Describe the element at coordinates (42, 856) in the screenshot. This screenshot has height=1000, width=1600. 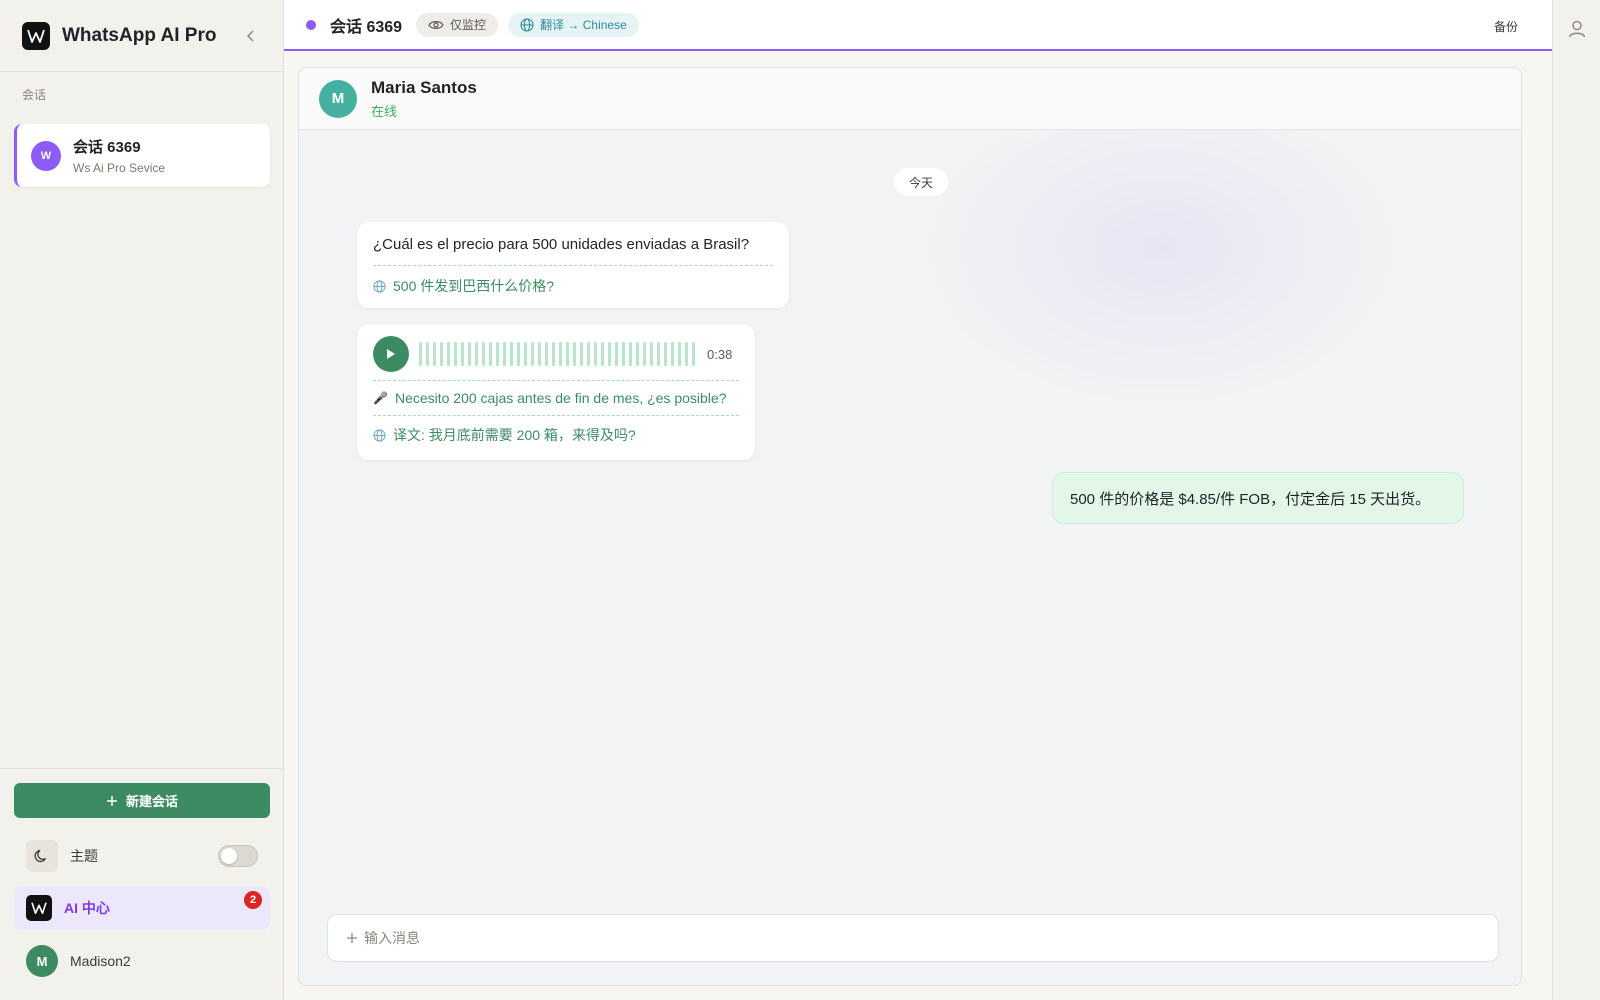
I see `moon-icon` at that location.